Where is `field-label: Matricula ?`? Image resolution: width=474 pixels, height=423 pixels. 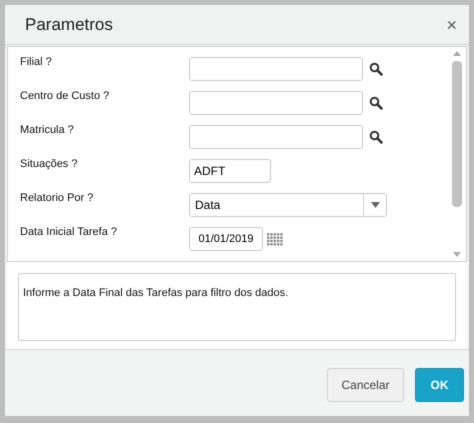
field-label: Matricula ? is located at coordinates (47, 130).